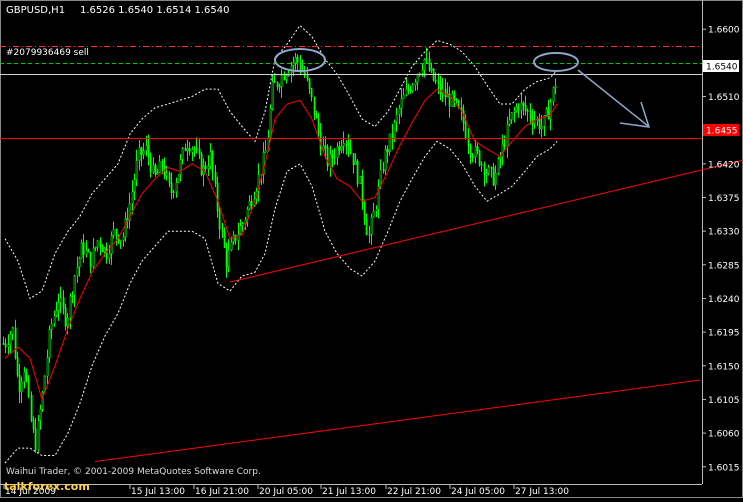 This screenshot has height=502, width=743. What do you see at coordinates (724, 334) in the screenshot?
I see `price-tick-label: 1.6195` at bounding box center [724, 334].